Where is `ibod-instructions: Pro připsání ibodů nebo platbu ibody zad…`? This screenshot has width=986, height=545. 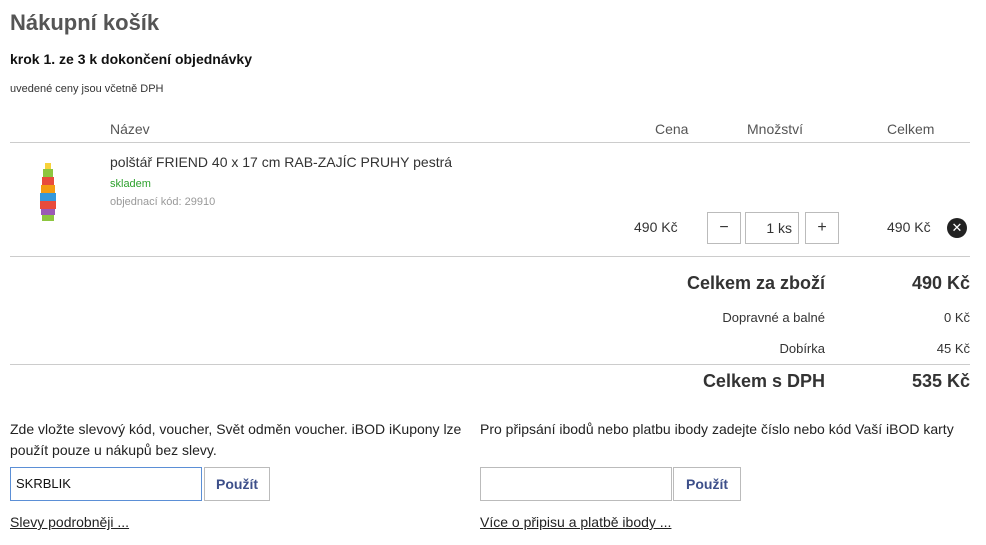
ibod-instructions: Pro připsání ibodů nebo platbu ibody zad… is located at coordinates (717, 429).